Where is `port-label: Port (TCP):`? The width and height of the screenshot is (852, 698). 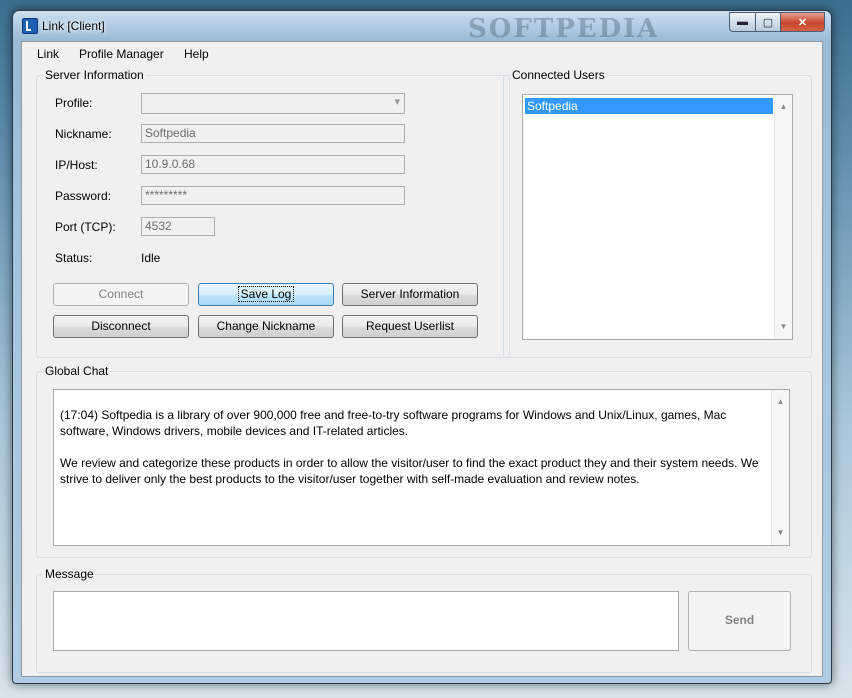
port-label: Port (TCP): is located at coordinates (85, 227).